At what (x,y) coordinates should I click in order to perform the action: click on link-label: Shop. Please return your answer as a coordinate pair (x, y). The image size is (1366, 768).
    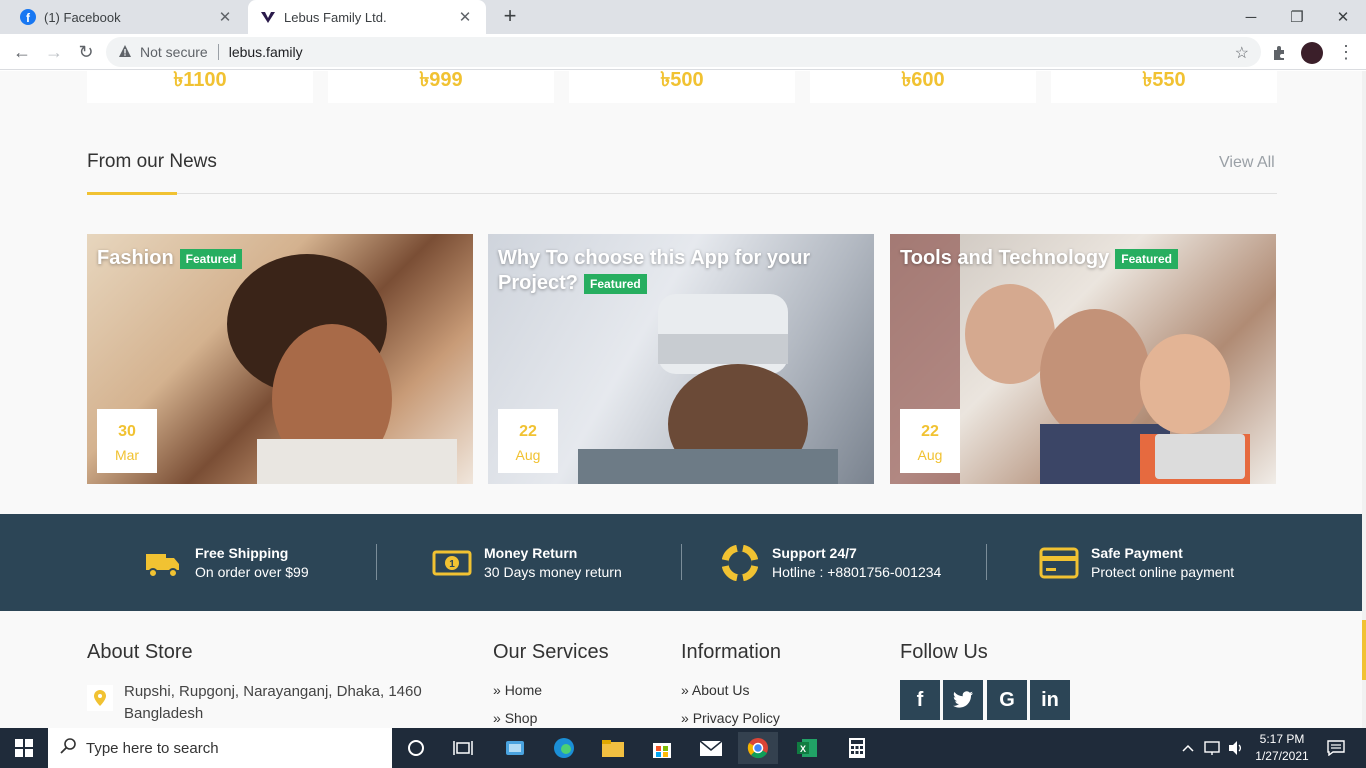
    Looking at the image, I should click on (521, 718).